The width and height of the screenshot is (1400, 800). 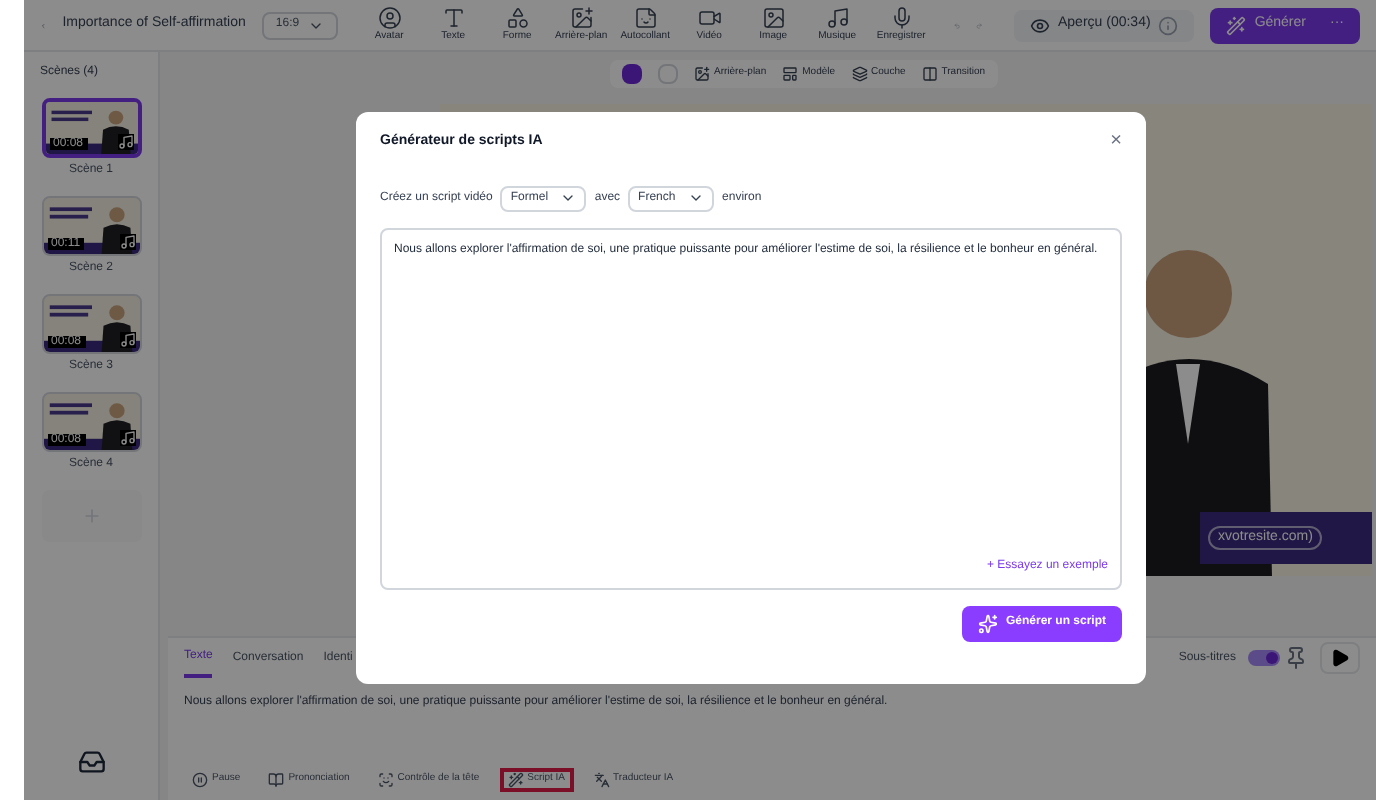 I want to click on inbox-icon, so click(x=91, y=762).